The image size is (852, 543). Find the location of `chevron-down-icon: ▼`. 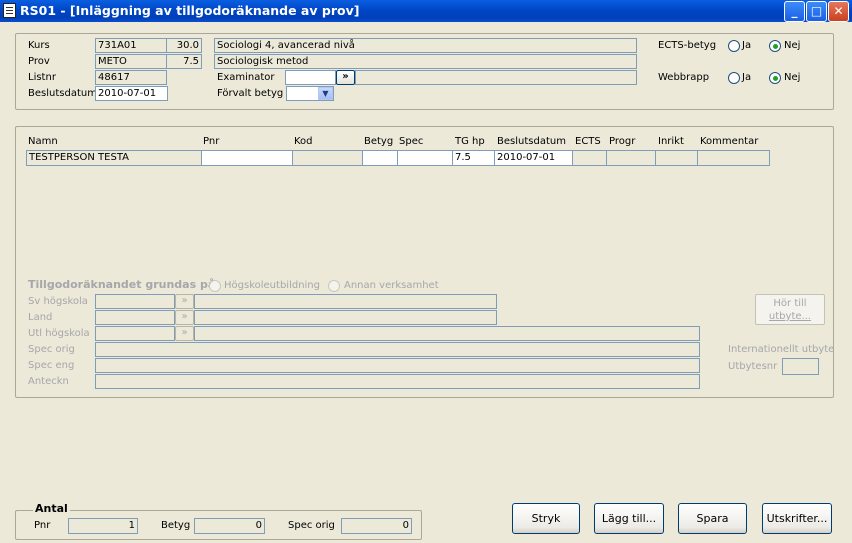

chevron-down-icon: ▼ is located at coordinates (325, 93).